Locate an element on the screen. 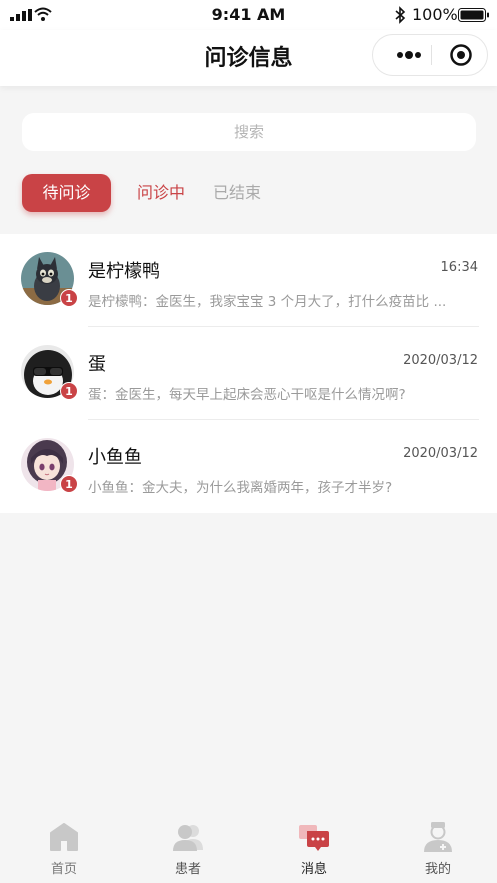 This screenshot has width=497, height=883. message-time: 16:34 is located at coordinates (459, 267).